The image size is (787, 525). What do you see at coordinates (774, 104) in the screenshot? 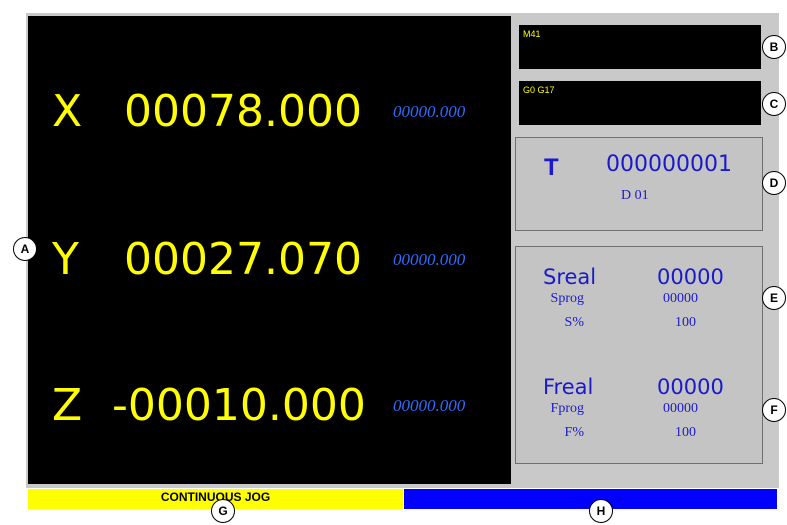
I see `callout-c: C` at bounding box center [774, 104].